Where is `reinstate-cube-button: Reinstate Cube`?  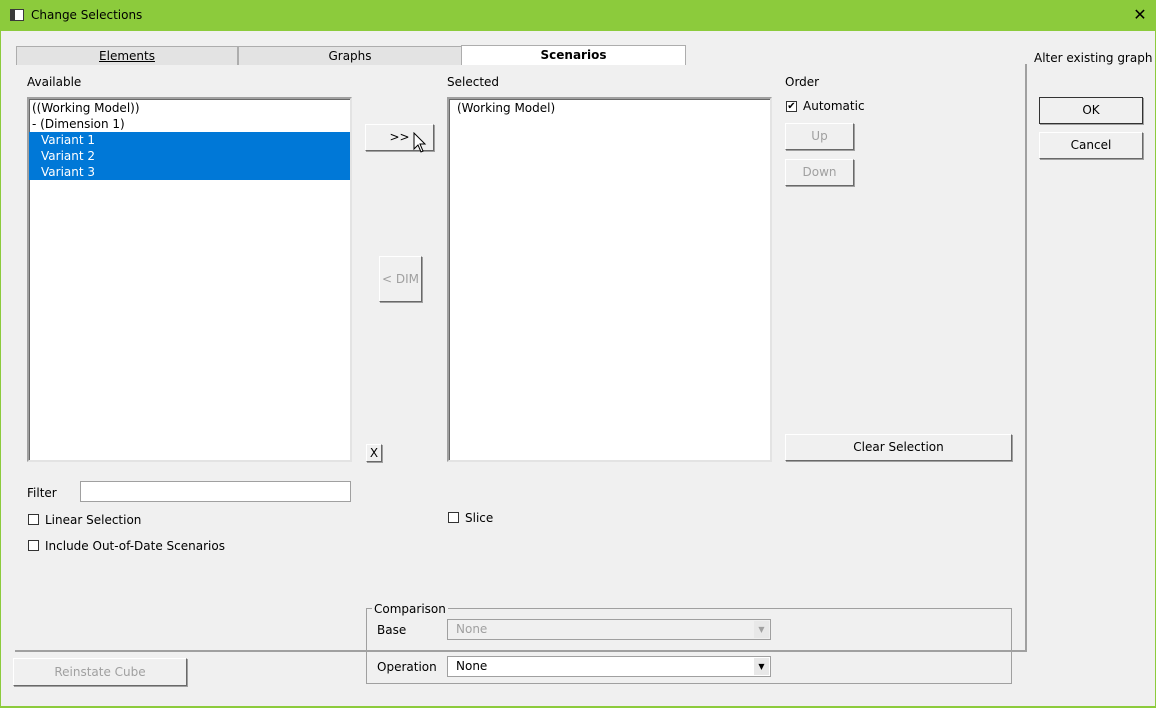
reinstate-cube-button: Reinstate Cube is located at coordinates (100, 672).